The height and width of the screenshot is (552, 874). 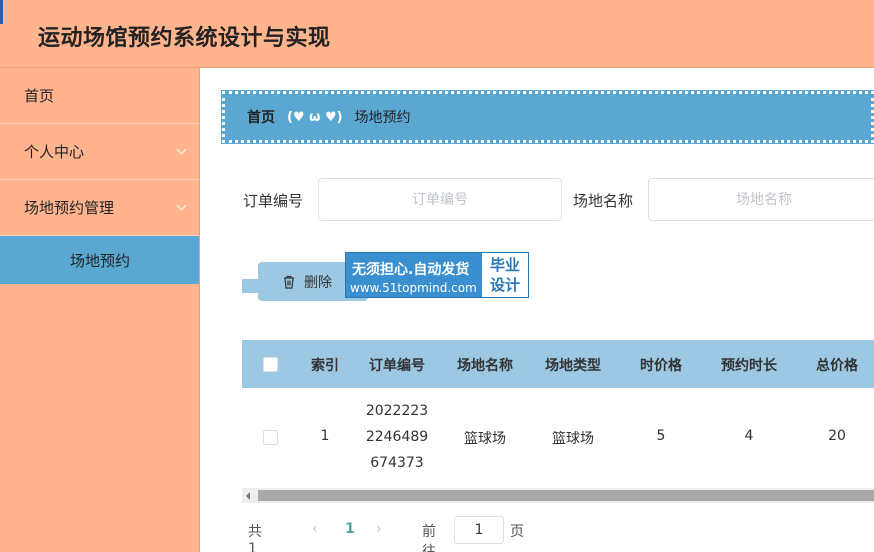 What do you see at coordinates (289, 282) in the screenshot?
I see `trash-icon` at bounding box center [289, 282].